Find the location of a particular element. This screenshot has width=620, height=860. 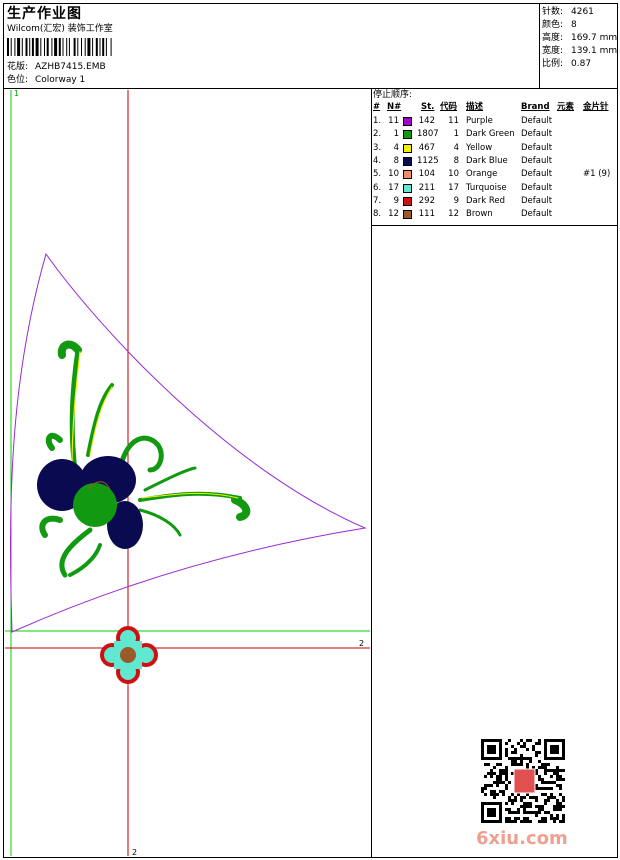

watermark: 6xiu.com is located at coordinates (522, 838).